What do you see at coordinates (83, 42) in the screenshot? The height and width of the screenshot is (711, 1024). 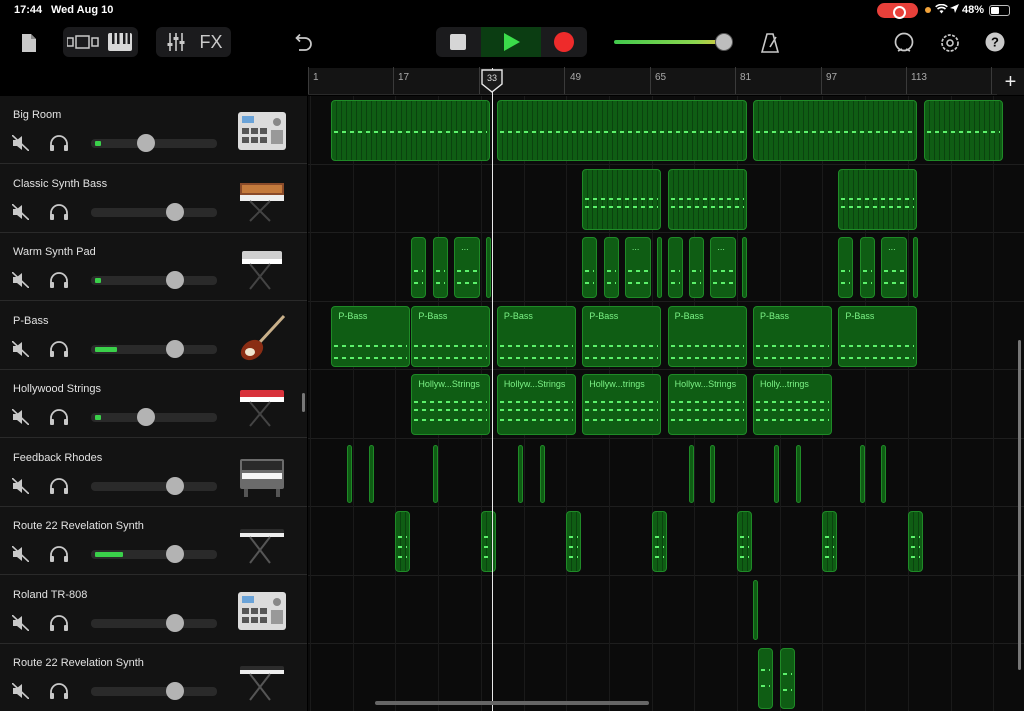 I see `track-view-icon` at bounding box center [83, 42].